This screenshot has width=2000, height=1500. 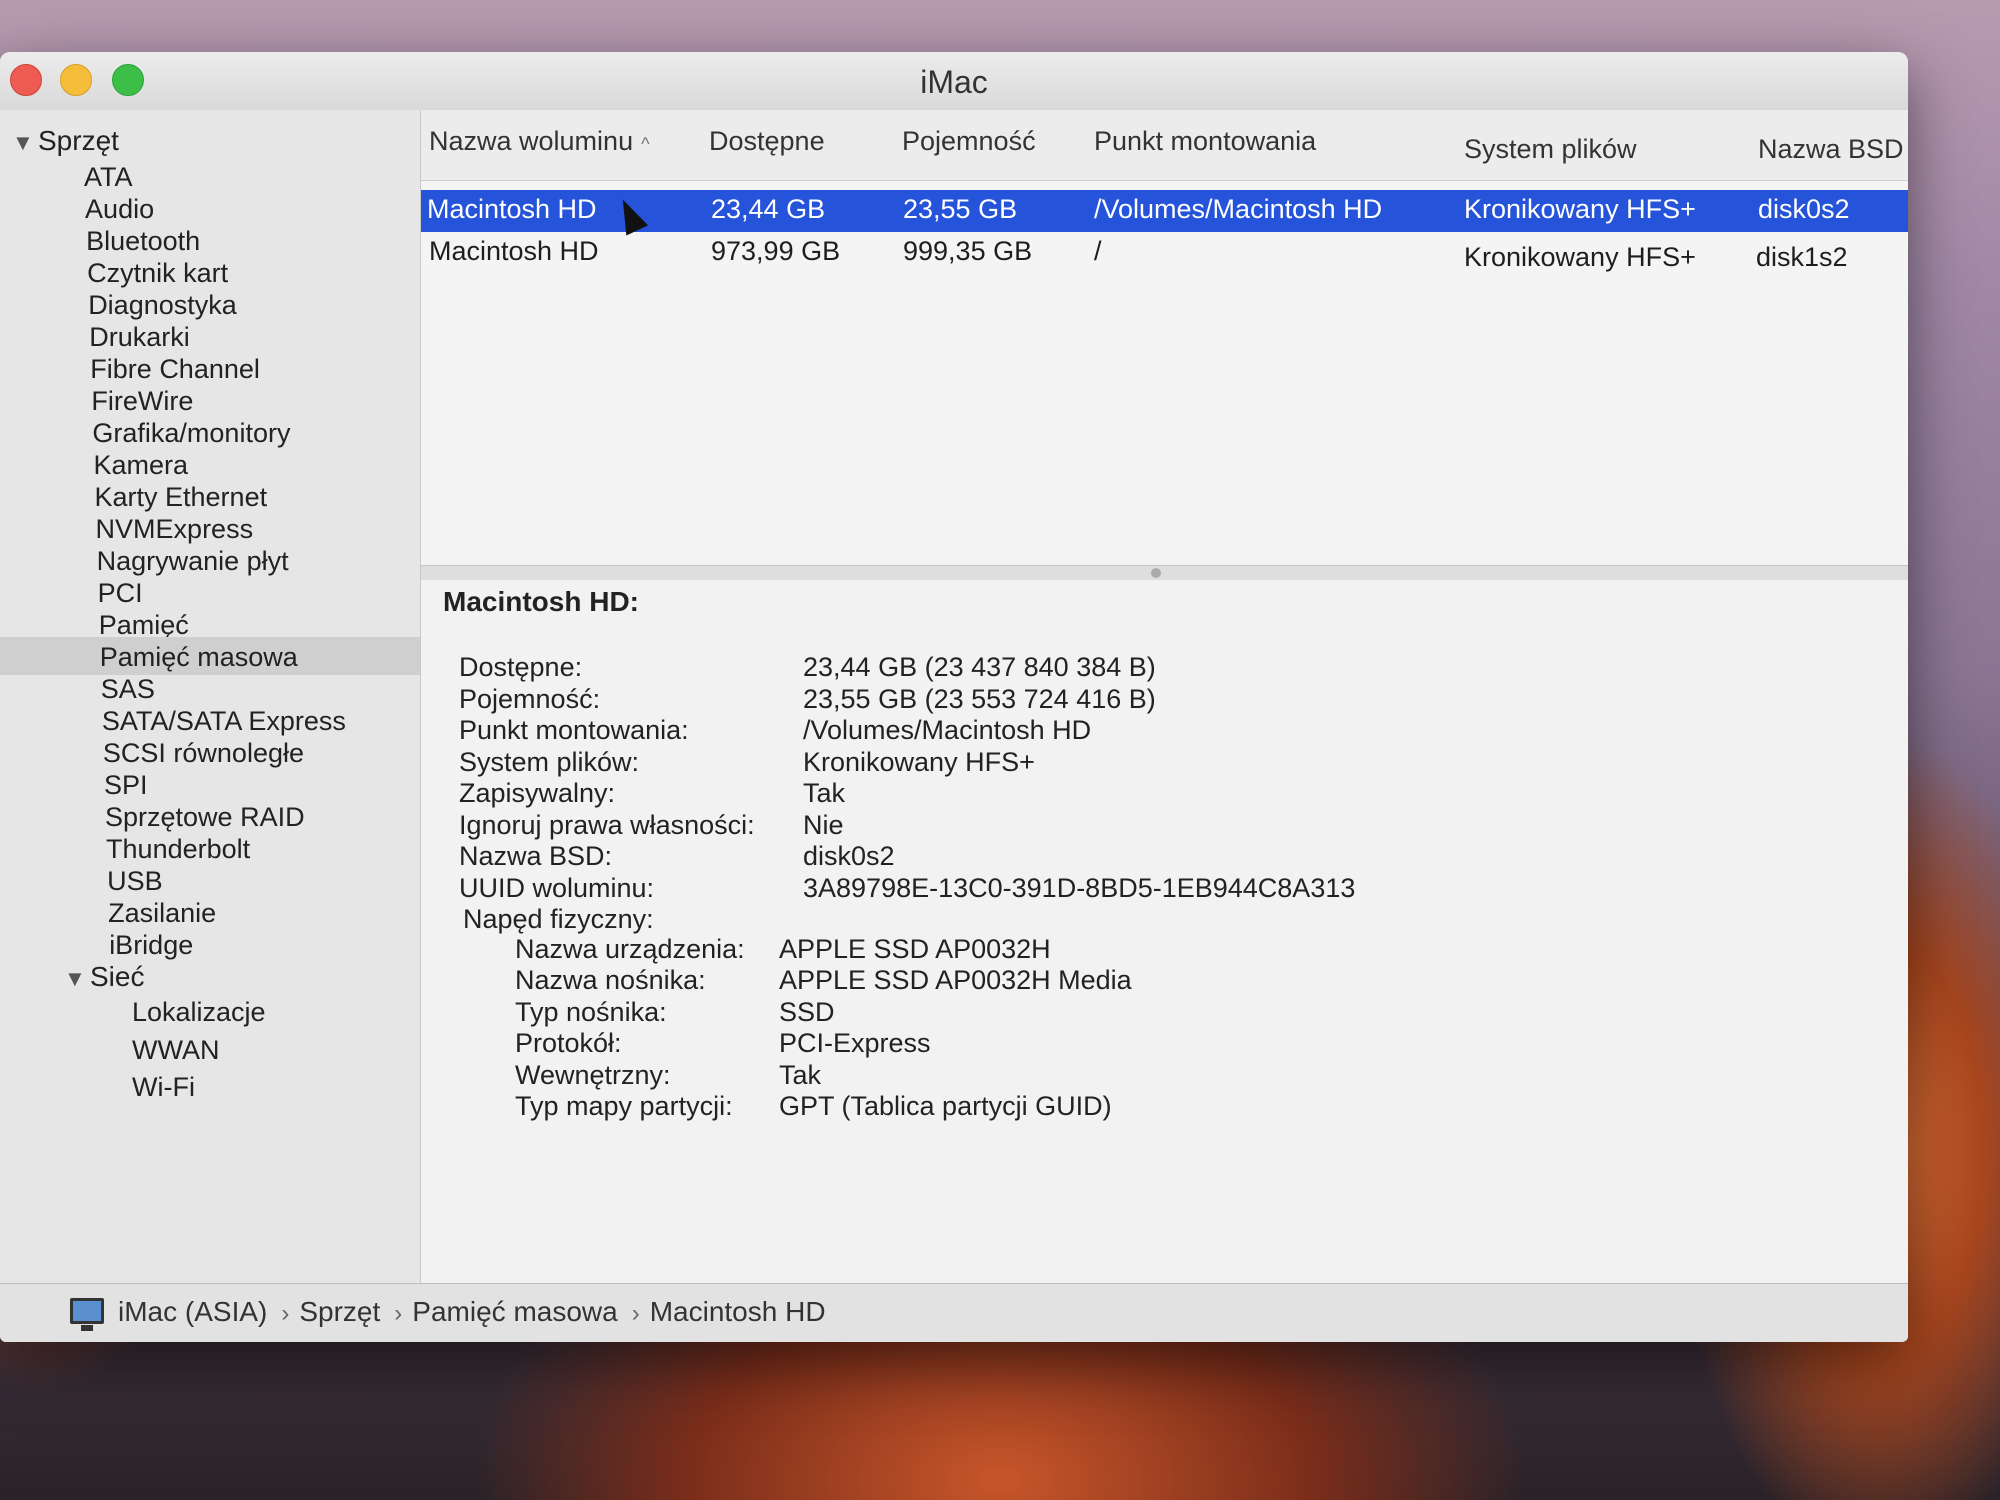 What do you see at coordinates (541, 601) in the screenshot?
I see `detail-title: Macintosh HD:` at bounding box center [541, 601].